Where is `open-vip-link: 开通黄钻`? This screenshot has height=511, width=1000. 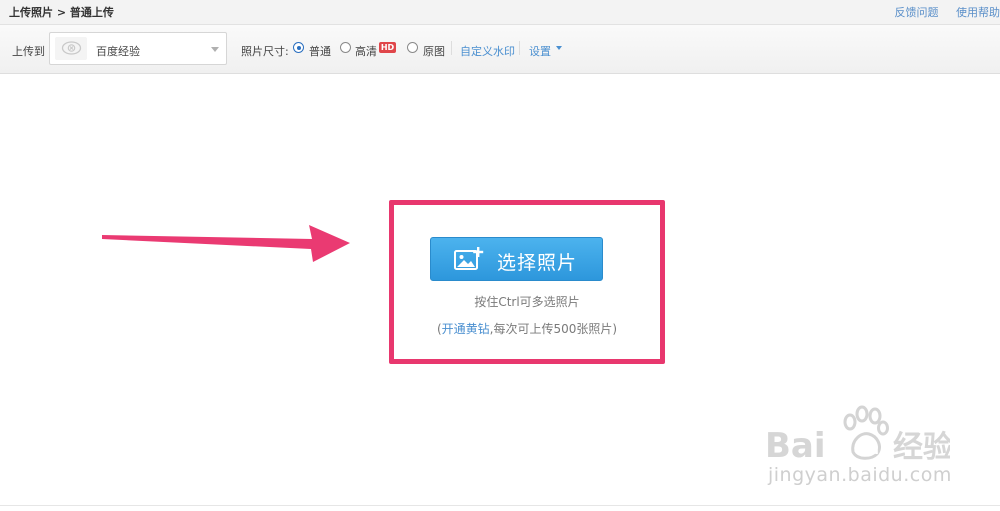 open-vip-link: 开通黄钻 is located at coordinates (466, 329).